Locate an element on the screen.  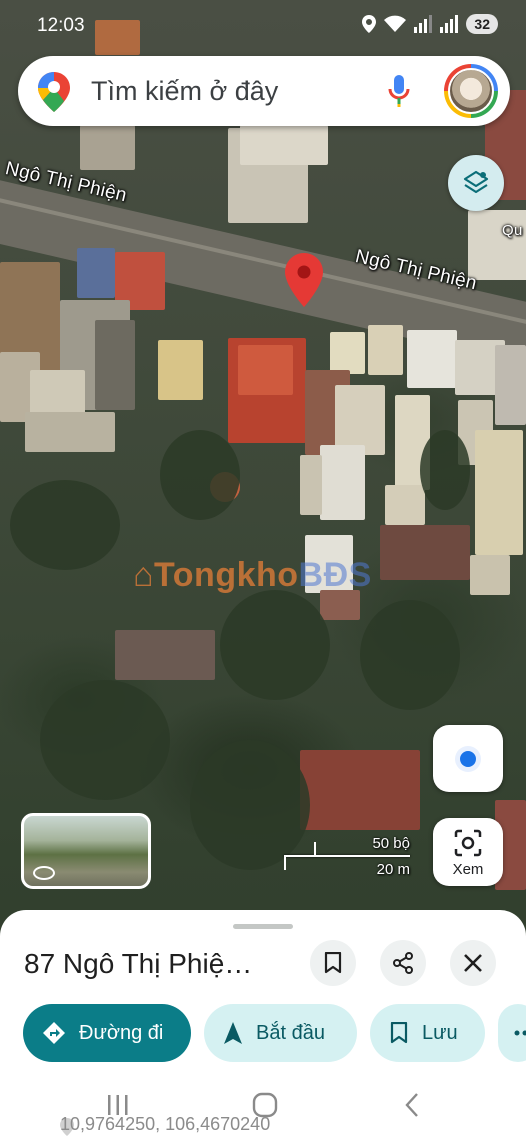
my-location-icon is located at coordinates (468, 758).